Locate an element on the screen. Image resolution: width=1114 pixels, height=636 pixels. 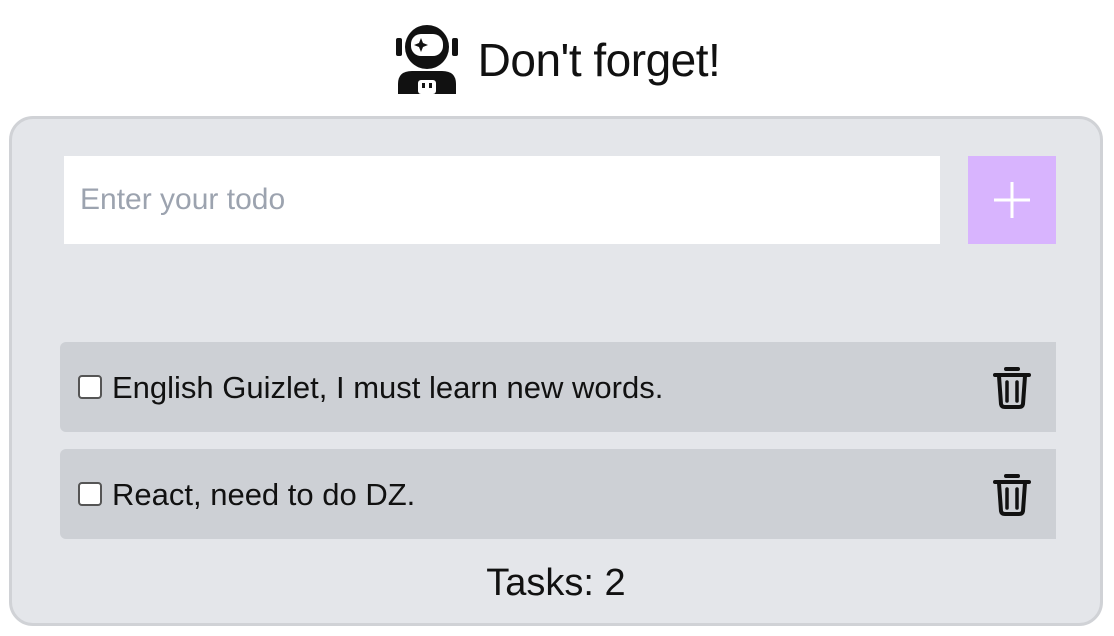
task-count: Tasks: 2 is located at coordinates (556, 583).